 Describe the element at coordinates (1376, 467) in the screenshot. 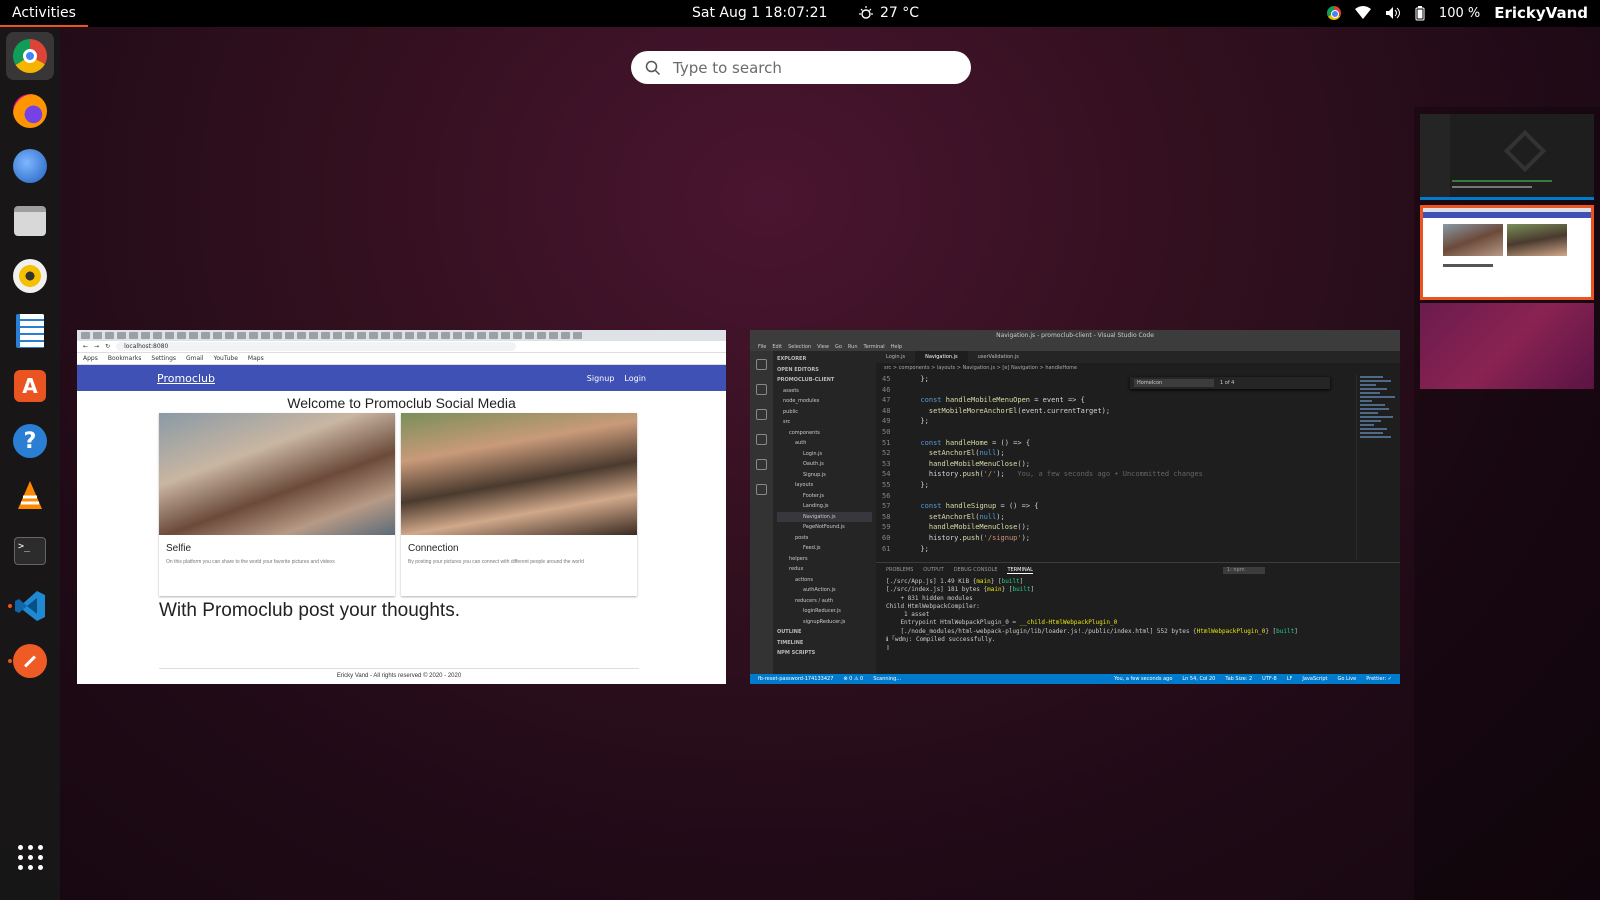

I see `minimap` at that location.